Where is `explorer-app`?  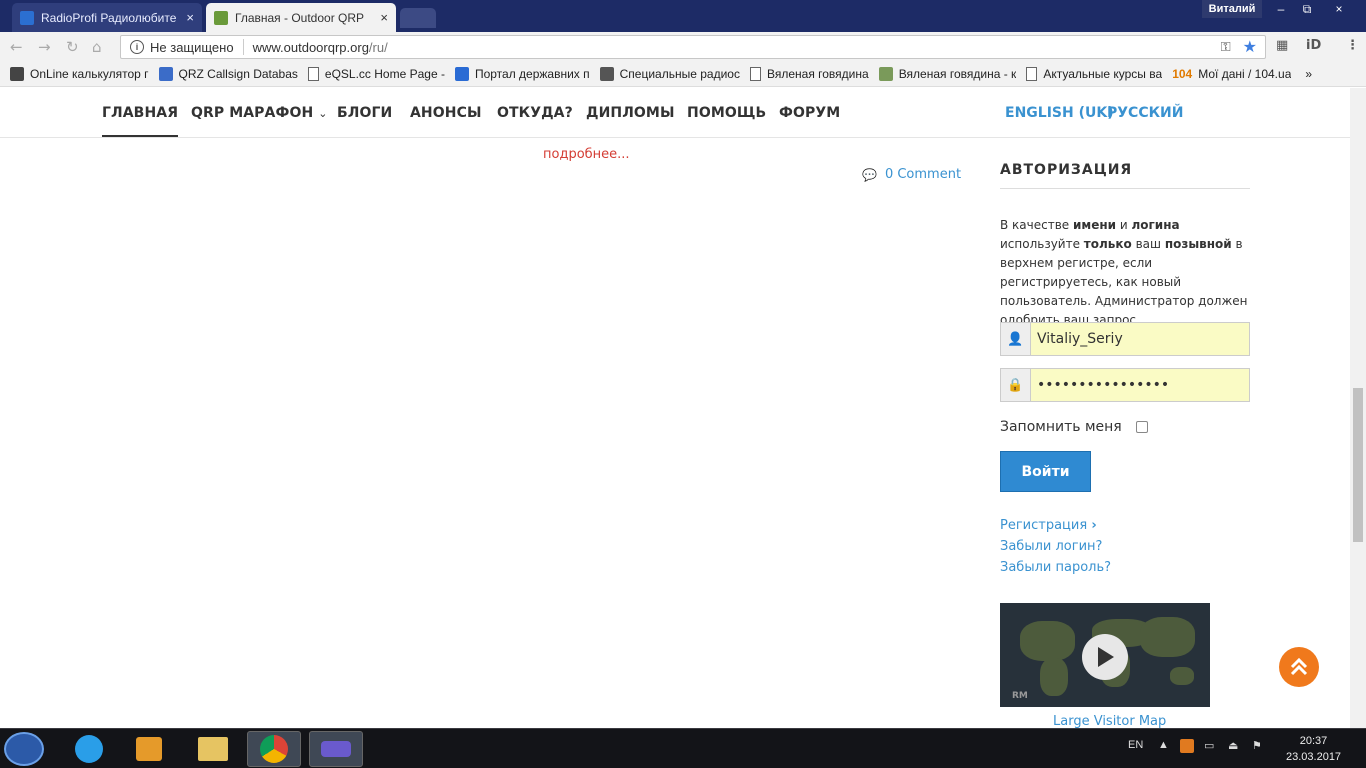
explorer-app is located at coordinates (213, 749).